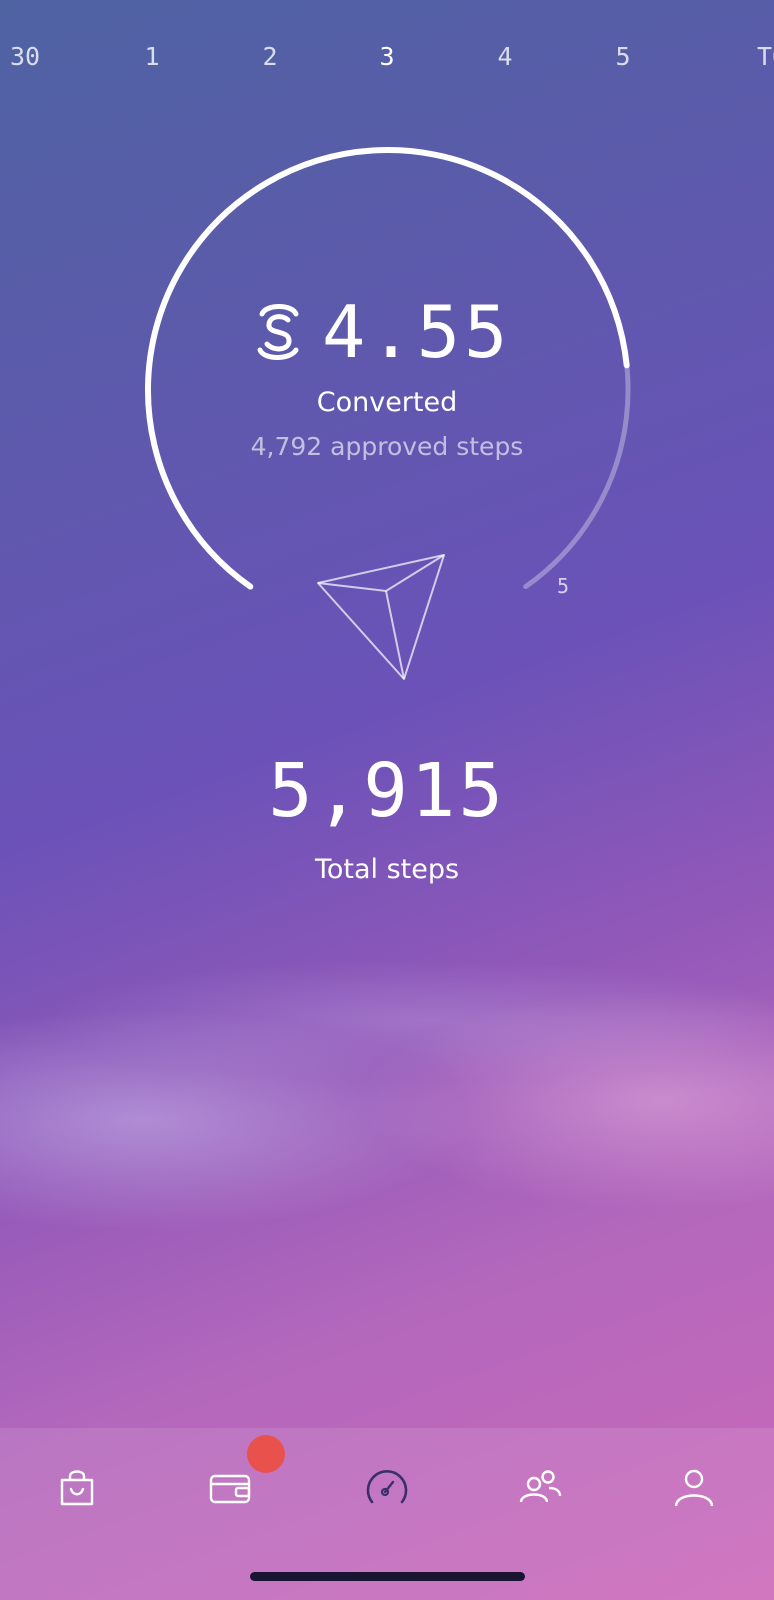 The height and width of the screenshot is (1600, 774). What do you see at coordinates (381, 617) in the screenshot?
I see `paper-plane-icon` at bounding box center [381, 617].